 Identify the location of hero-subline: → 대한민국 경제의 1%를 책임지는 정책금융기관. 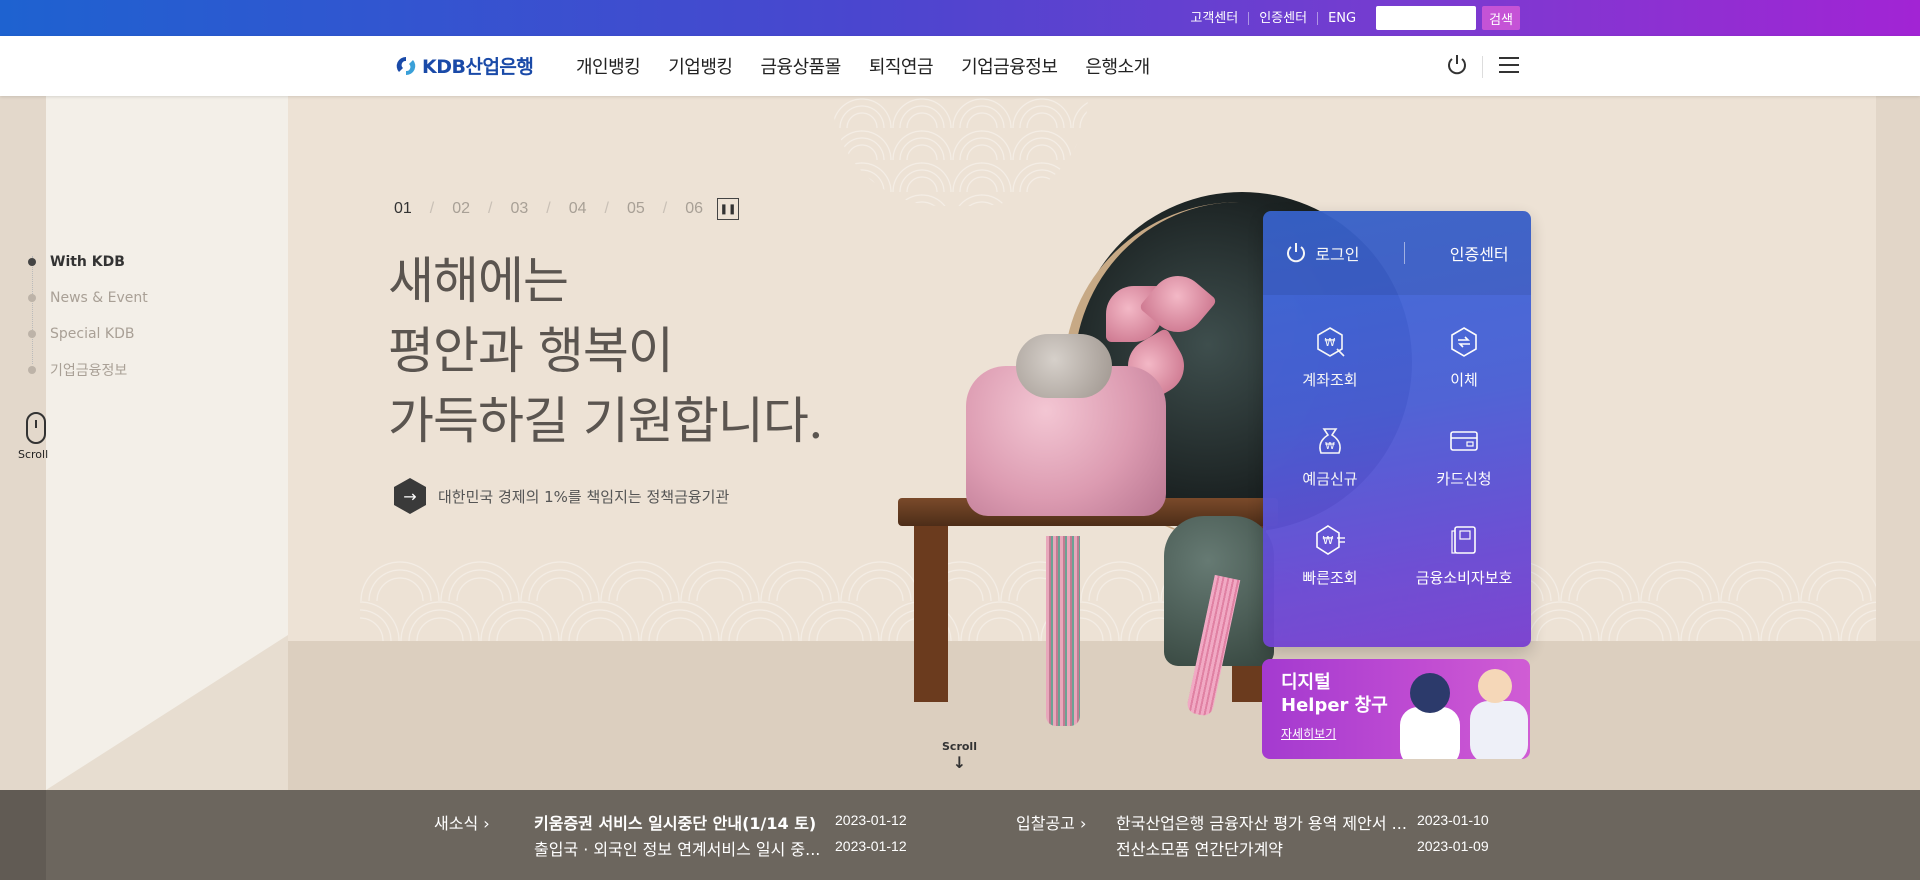
(561, 496).